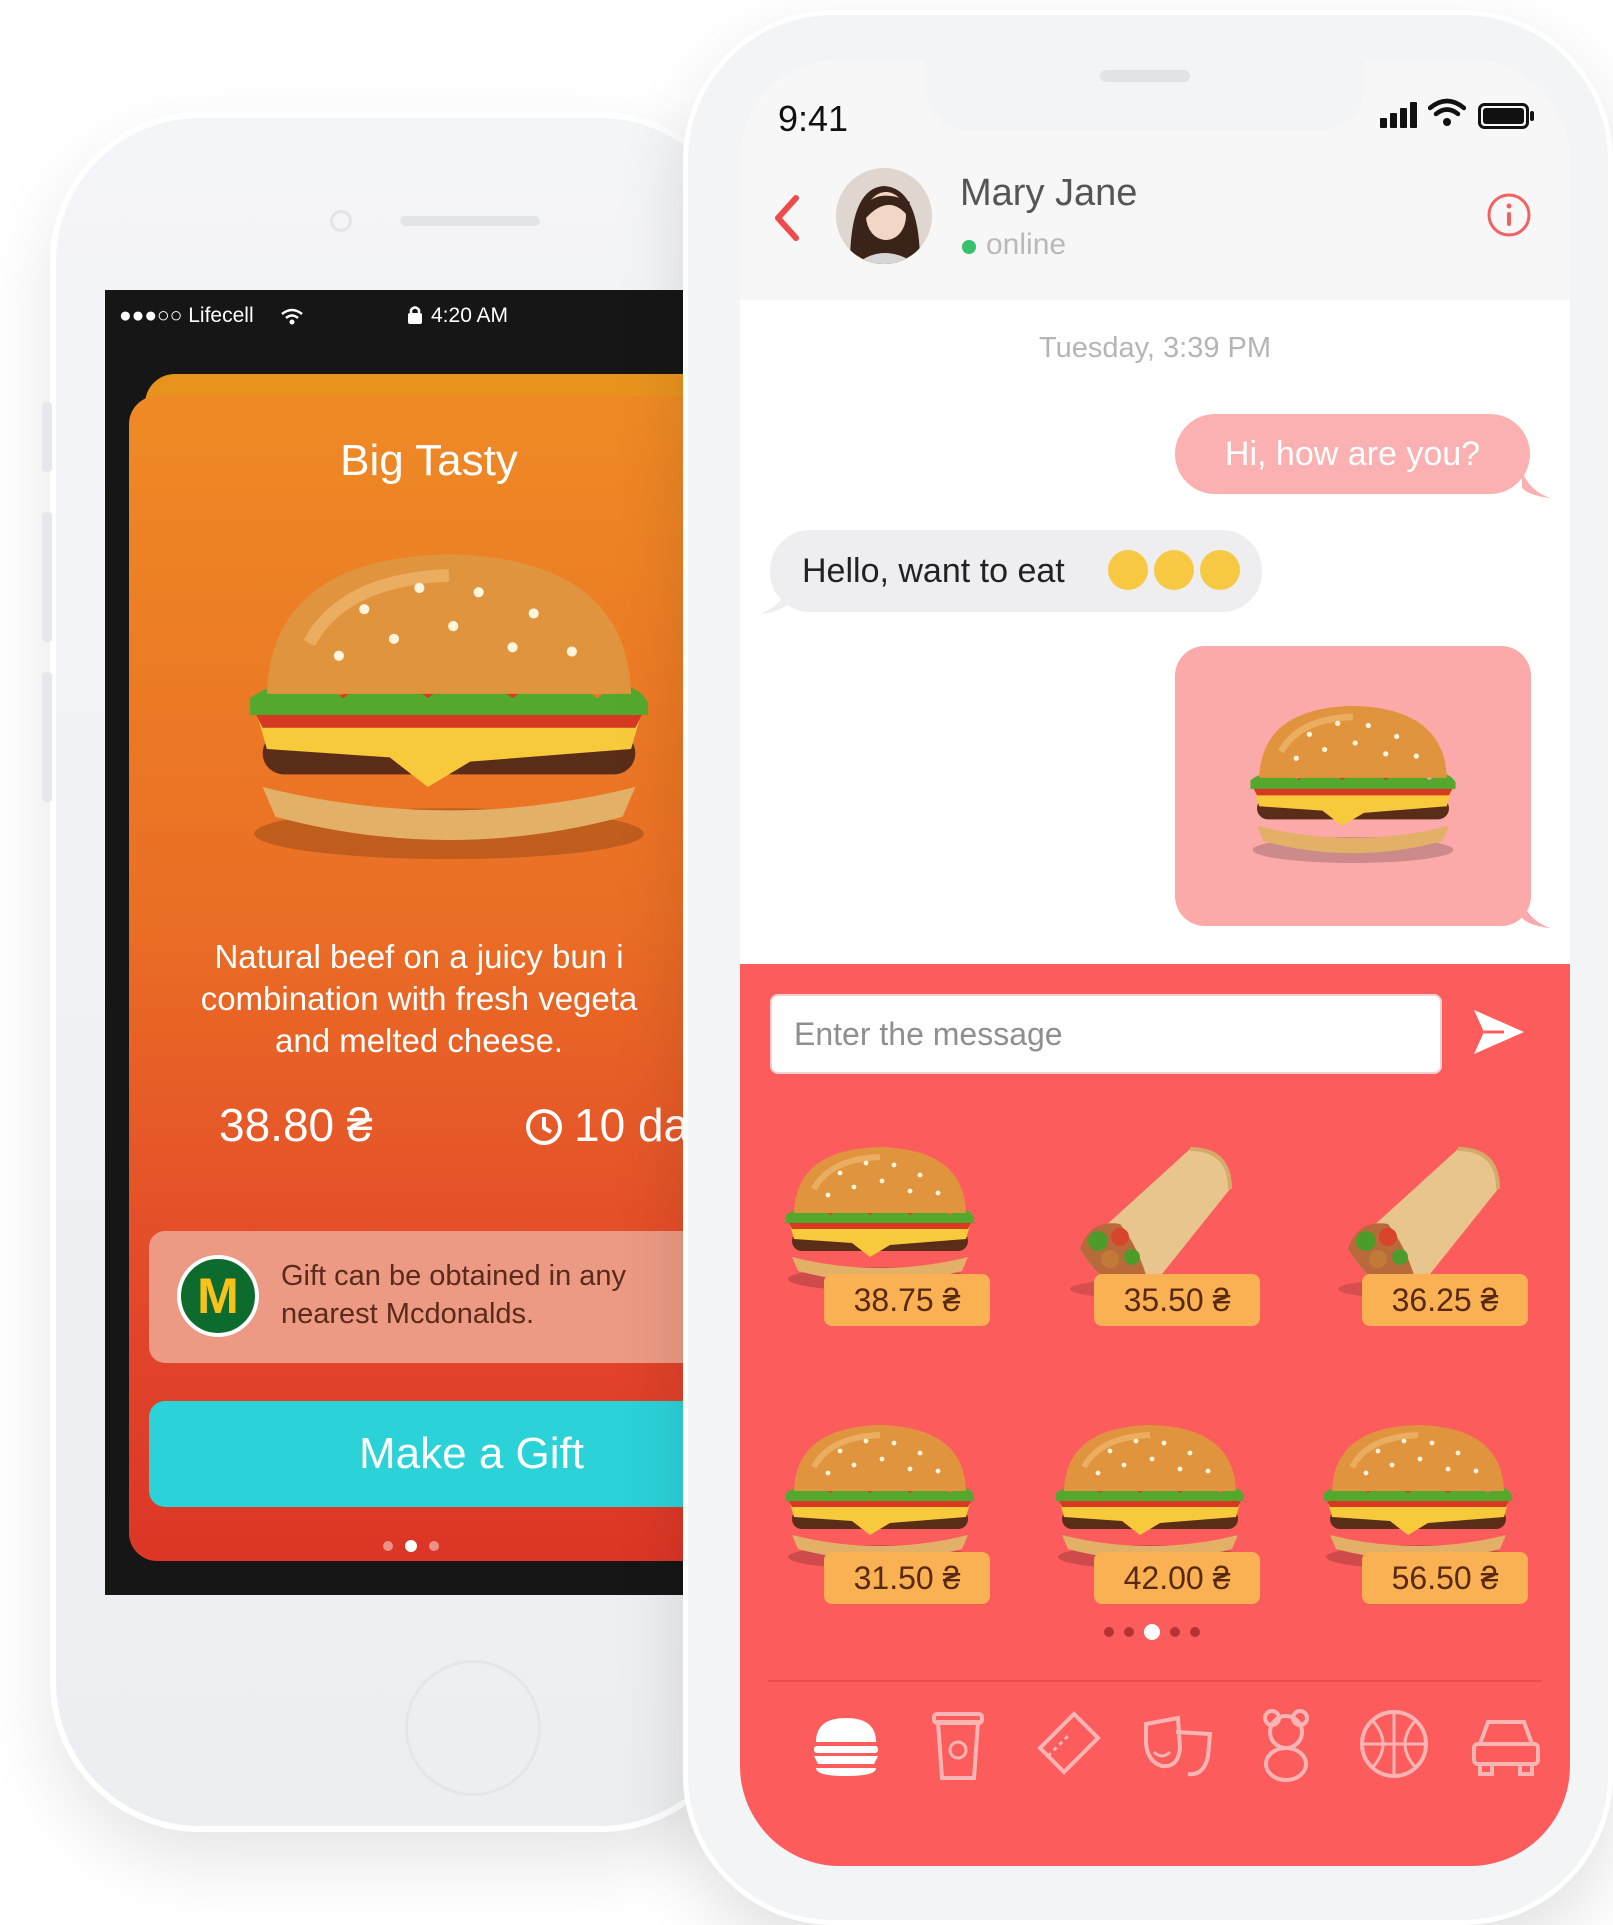  Describe the element at coordinates (1353, 779) in the screenshot. I see `burger-image` at that location.